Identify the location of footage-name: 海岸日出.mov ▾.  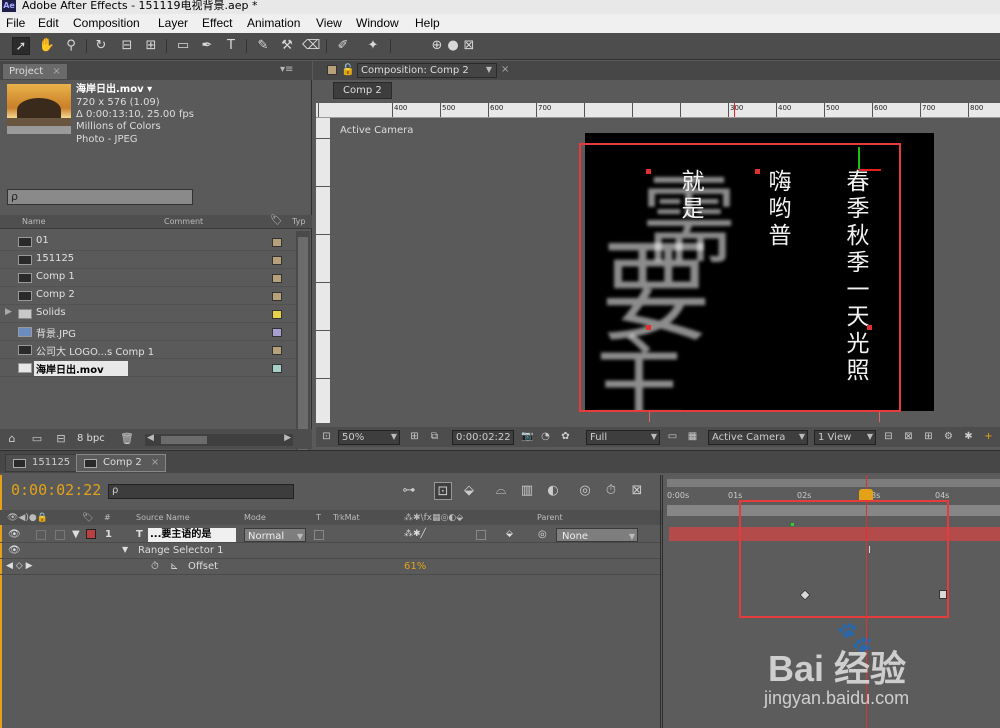
(114, 90).